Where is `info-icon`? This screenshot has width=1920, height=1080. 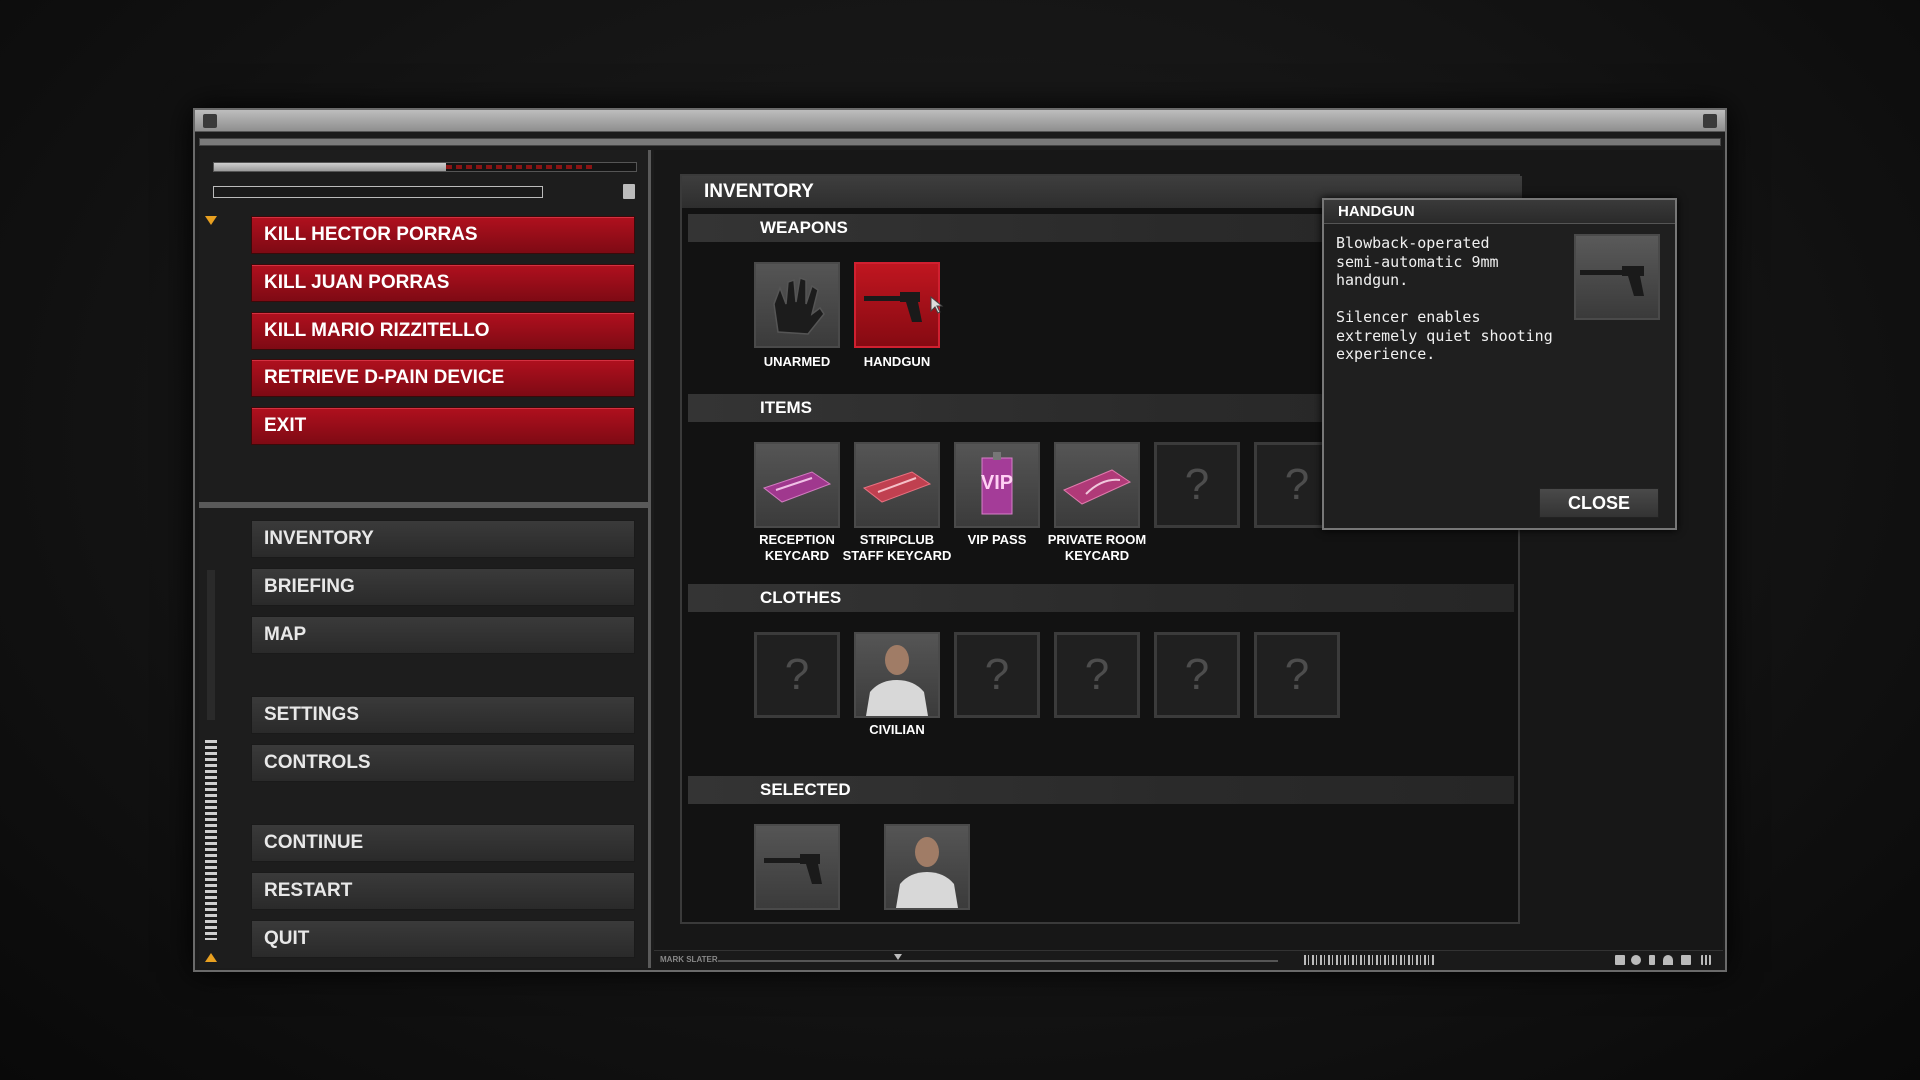 info-icon is located at coordinates (1652, 960).